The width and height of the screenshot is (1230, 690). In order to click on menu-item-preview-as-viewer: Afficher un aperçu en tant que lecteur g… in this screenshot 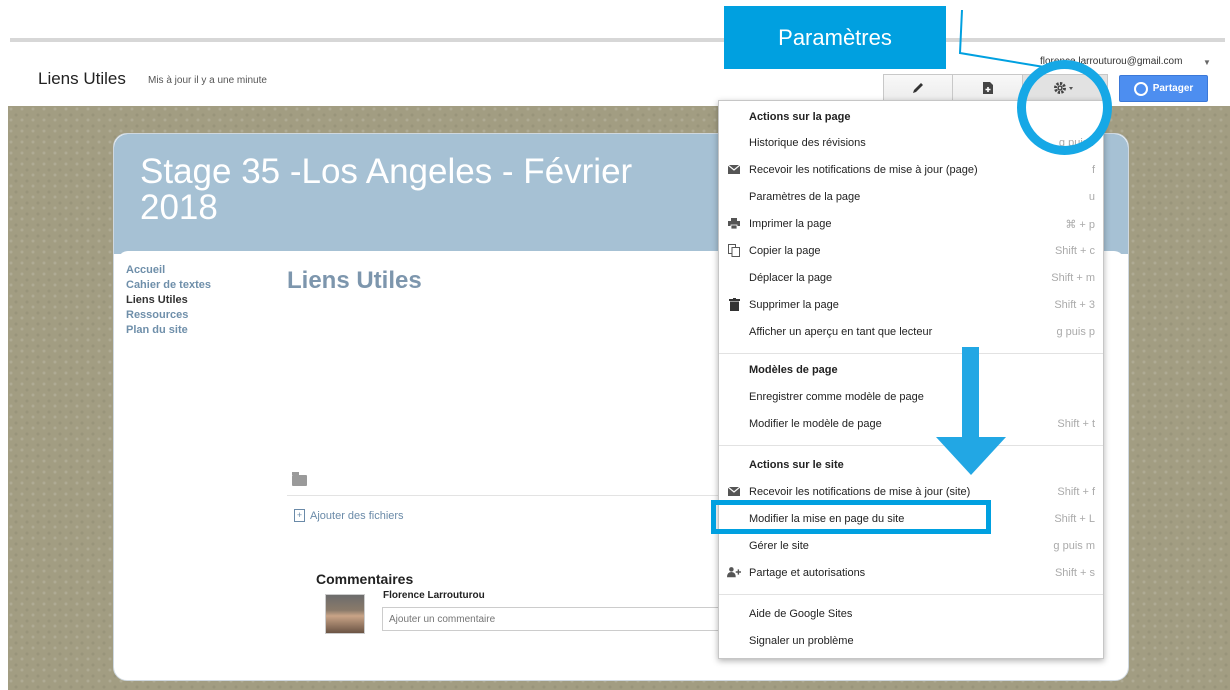, I will do `click(911, 331)`.